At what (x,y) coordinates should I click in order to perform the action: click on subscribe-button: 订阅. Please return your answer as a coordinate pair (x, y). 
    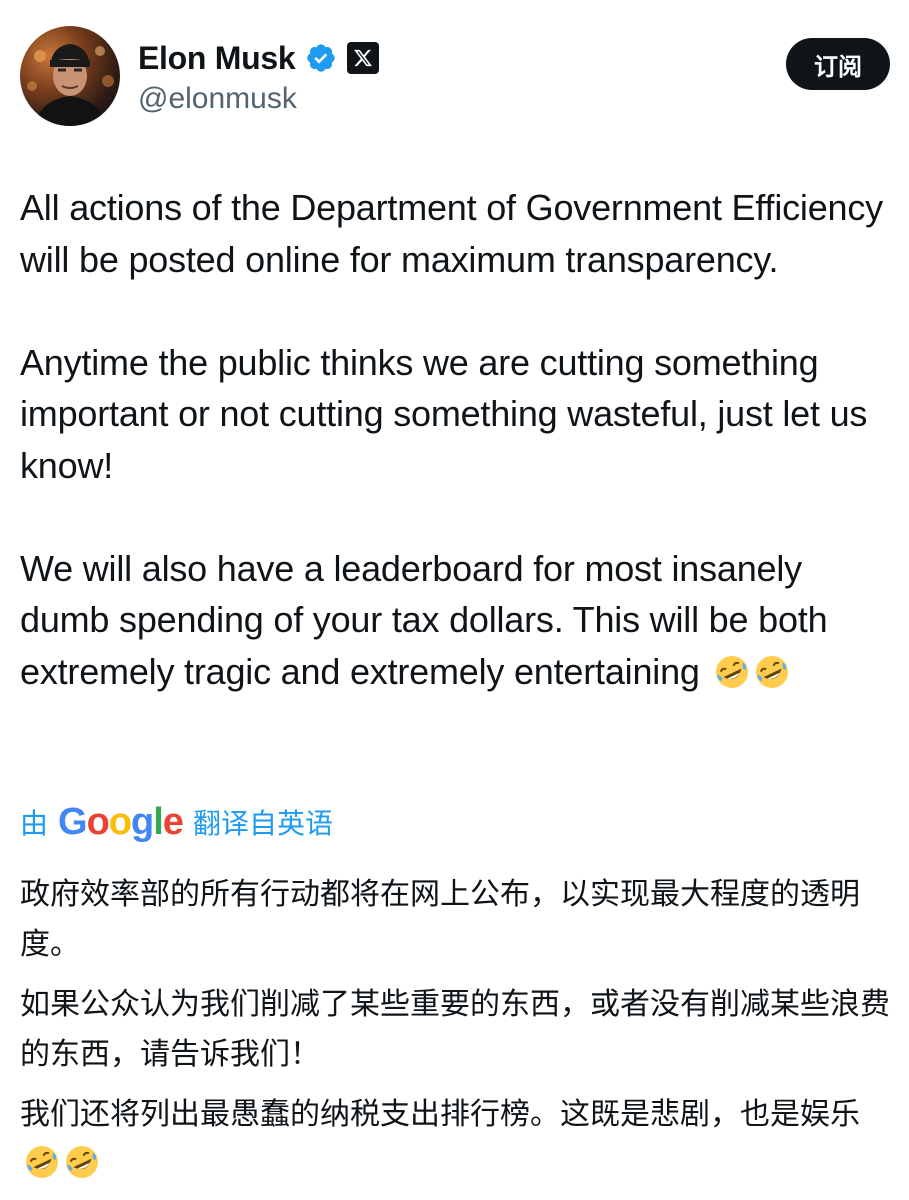
    Looking at the image, I should click on (838, 64).